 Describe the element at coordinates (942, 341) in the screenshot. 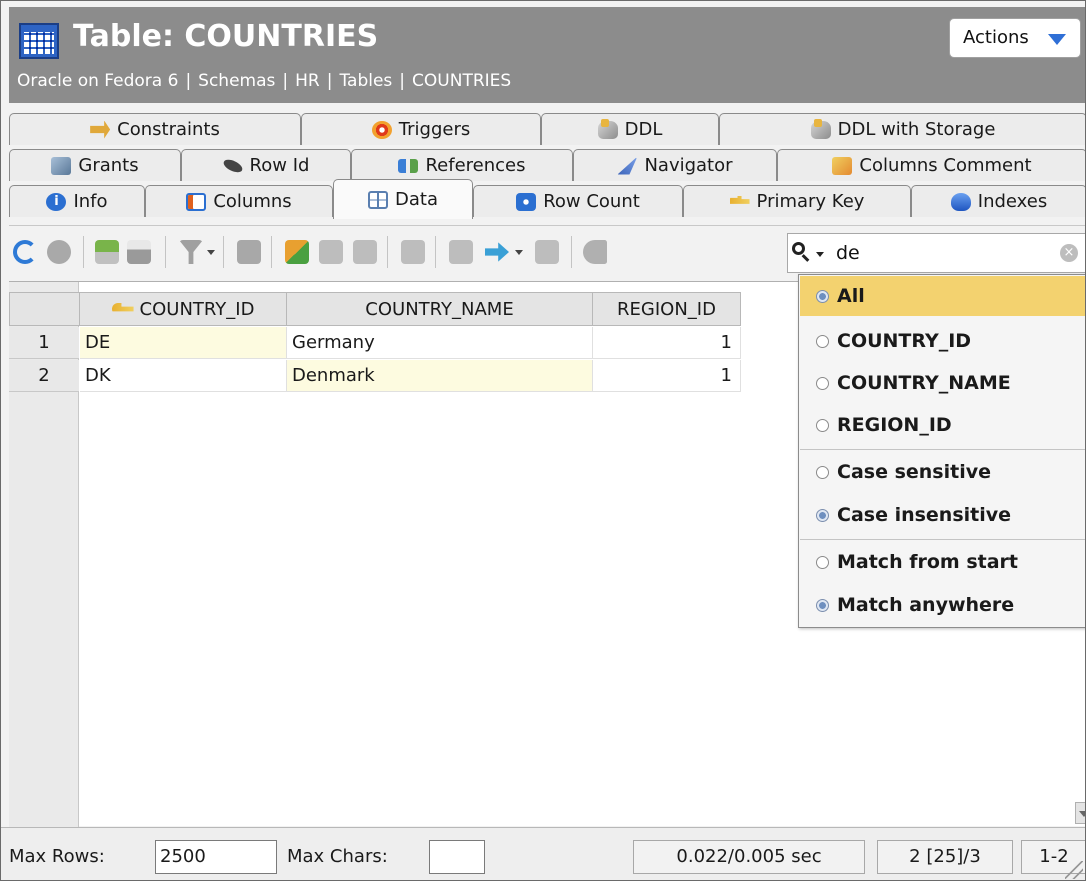

I see `menu-option-country-id: COUNTRY_ID` at that location.